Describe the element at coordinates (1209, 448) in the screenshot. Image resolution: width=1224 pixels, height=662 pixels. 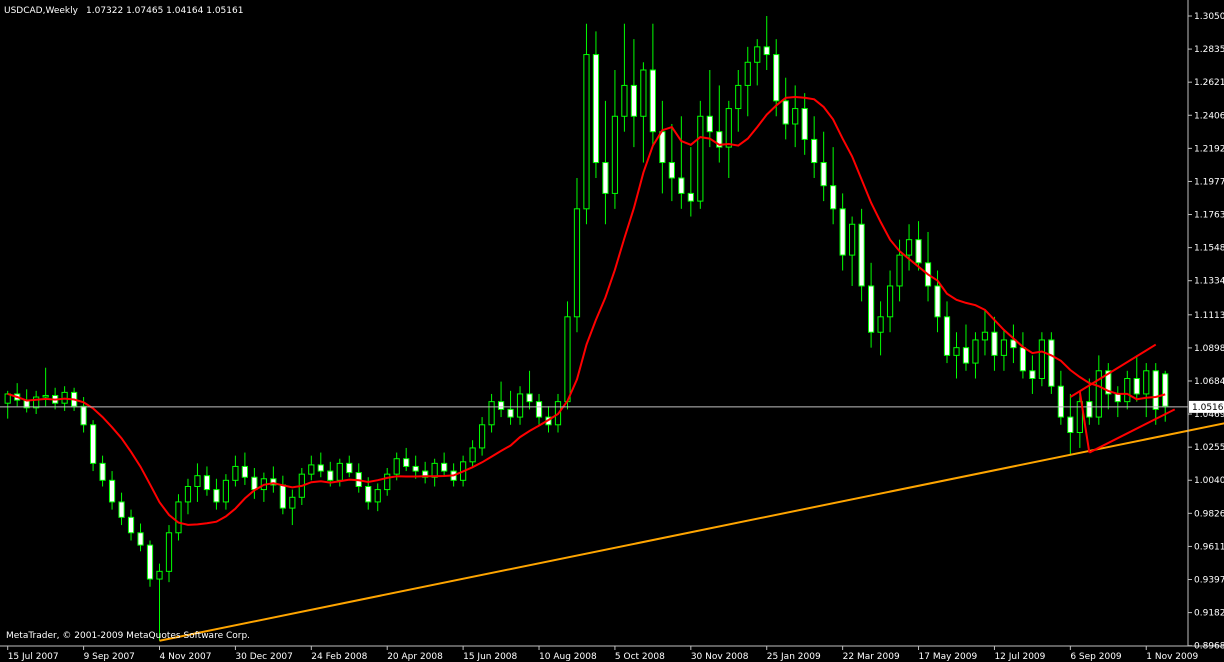
I see `y-tick-label: 1.02550` at that location.